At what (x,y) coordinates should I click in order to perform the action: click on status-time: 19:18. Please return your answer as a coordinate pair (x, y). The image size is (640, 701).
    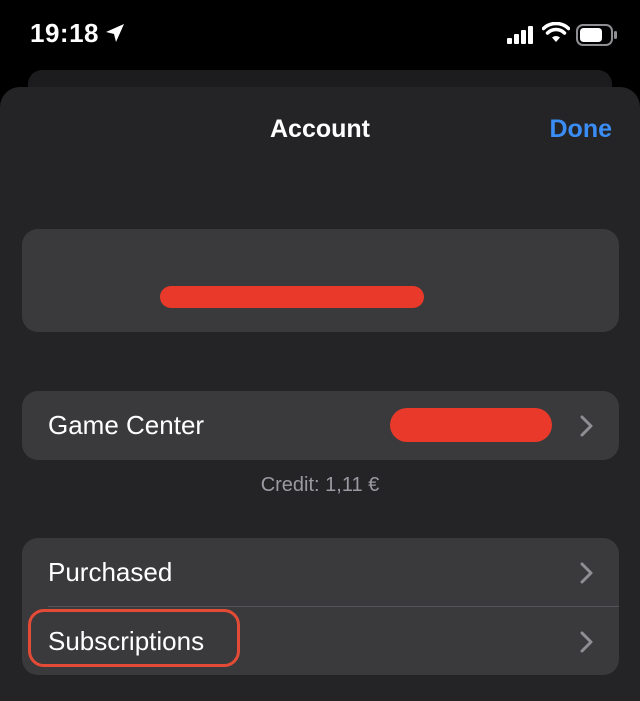
    Looking at the image, I should click on (64, 33).